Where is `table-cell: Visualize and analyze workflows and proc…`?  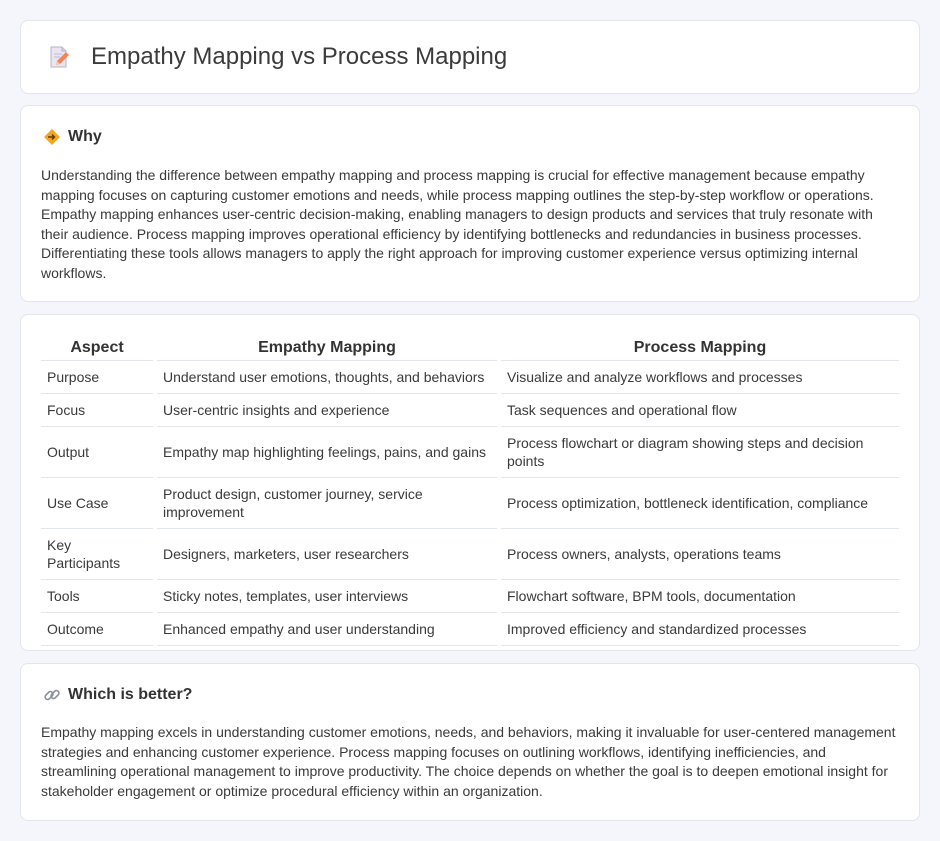
table-cell: Visualize and analyze workflows and proc… is located at coordinates (698, 377).